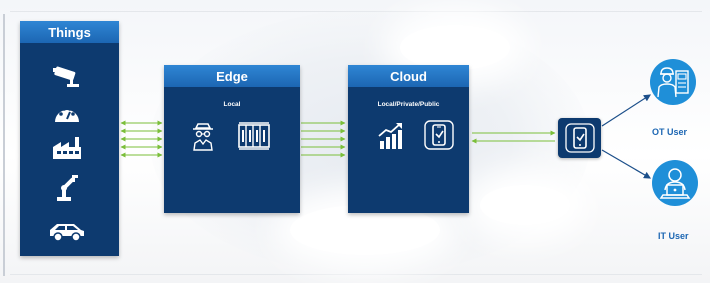 This screenshot has height=283, width=710. I want to click on growth-chart-icon, so click(391, 136).